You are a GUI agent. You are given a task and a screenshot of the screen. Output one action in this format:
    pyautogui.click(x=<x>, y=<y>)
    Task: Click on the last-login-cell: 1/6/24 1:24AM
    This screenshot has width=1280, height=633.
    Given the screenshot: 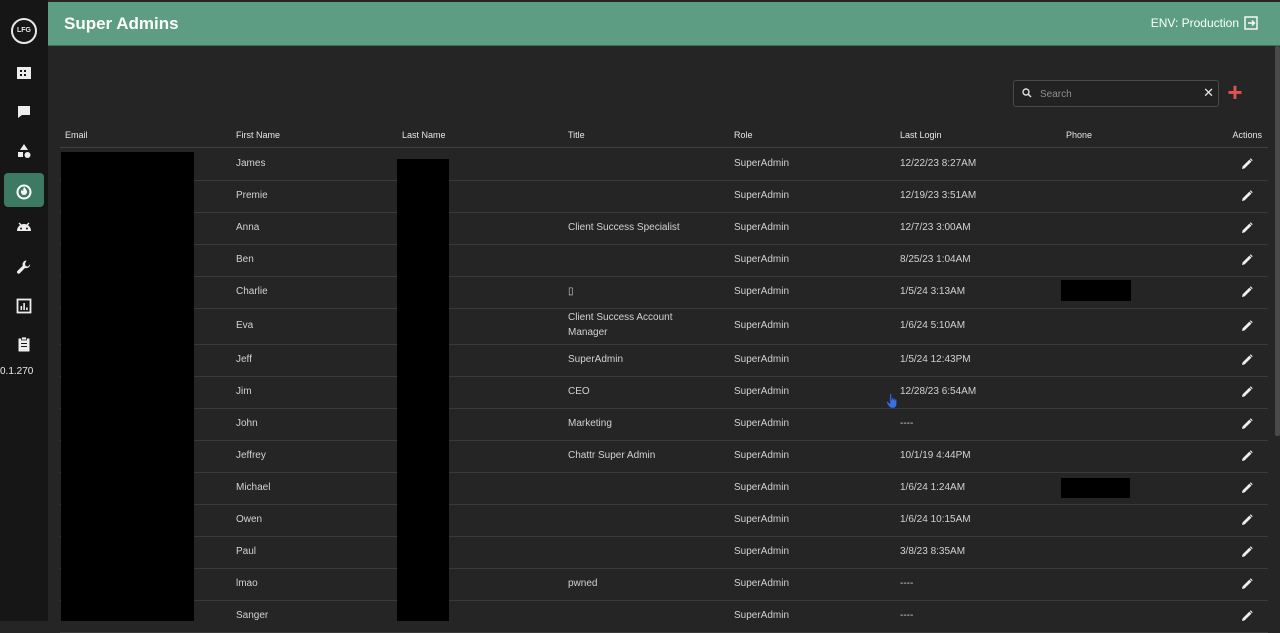 What is the action you would take?
    pyautogui.click(x=933, y=487)
    